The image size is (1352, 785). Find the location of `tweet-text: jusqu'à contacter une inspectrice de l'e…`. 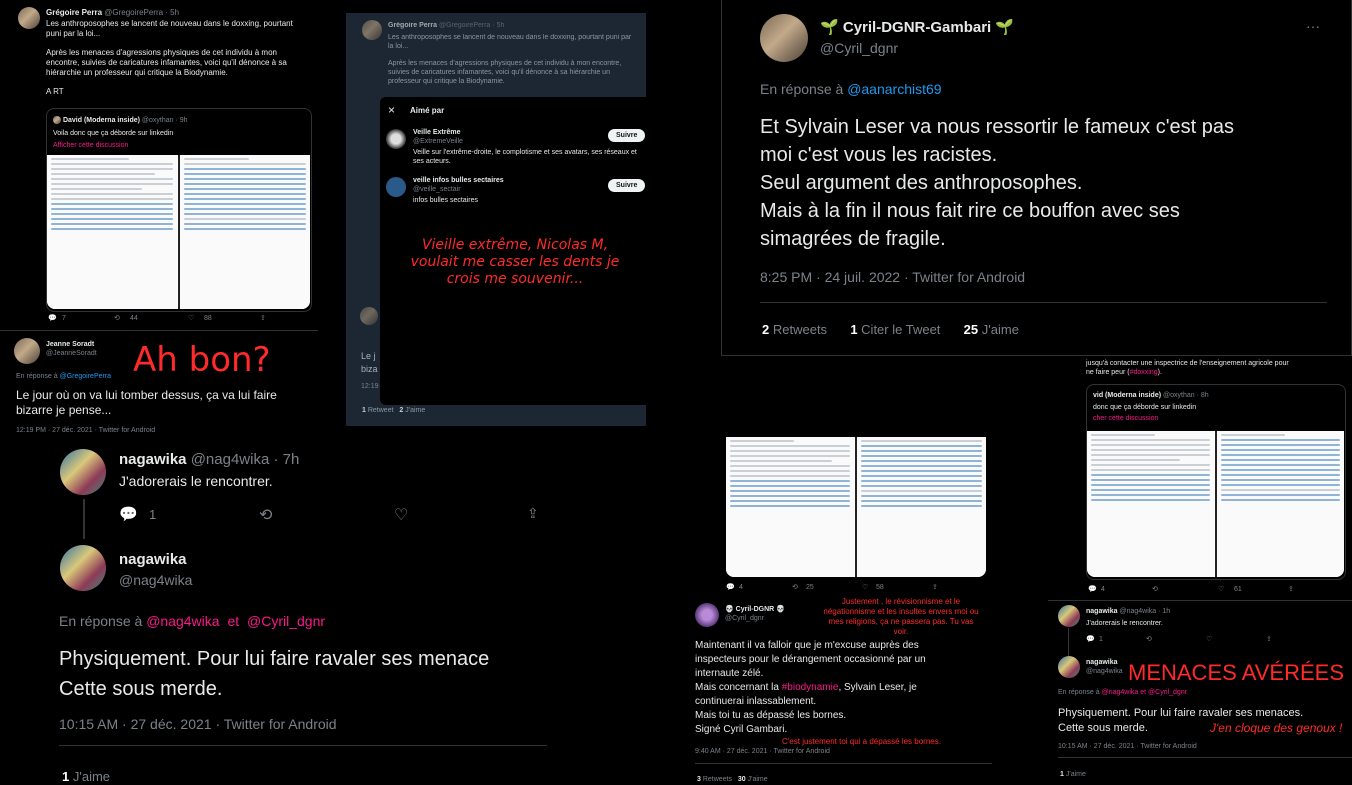

tweet-text: jusqu'à contacter une inspectrice de l'e… is located at coordinates (1187, 363).